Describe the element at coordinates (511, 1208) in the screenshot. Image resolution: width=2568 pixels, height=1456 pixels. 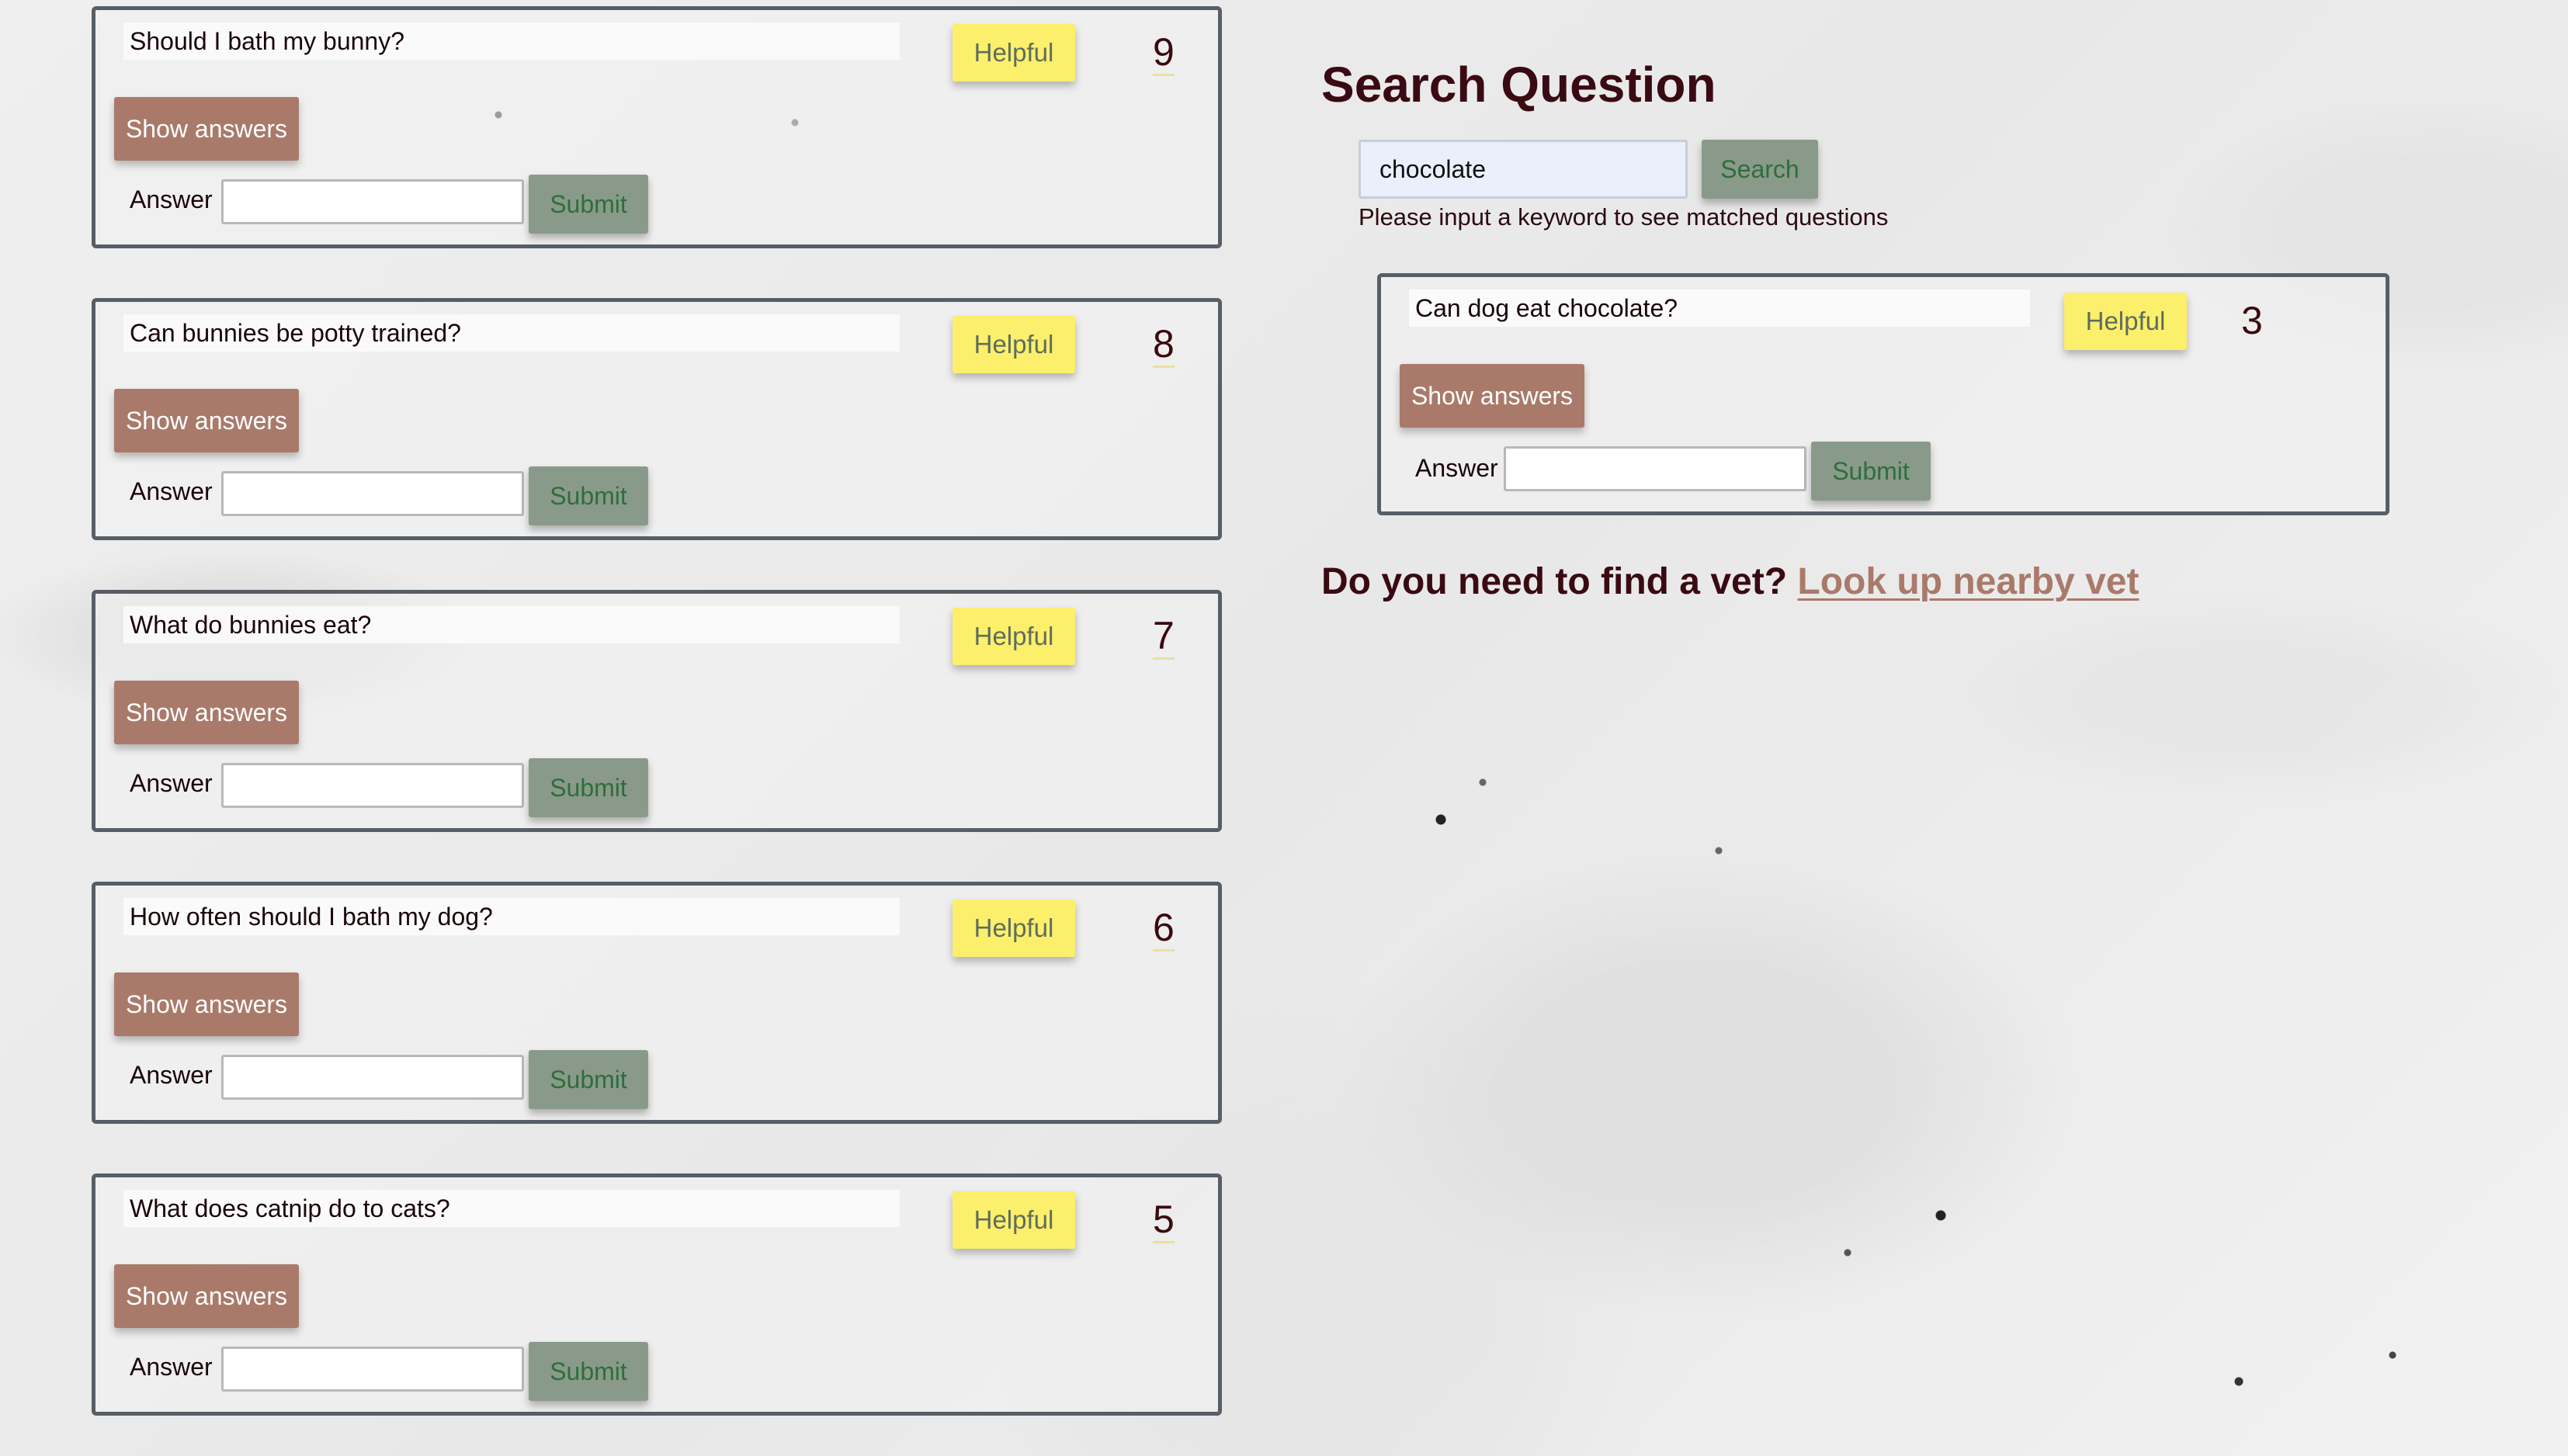
I see `question-title: What does catnip do to cats?` at that location.